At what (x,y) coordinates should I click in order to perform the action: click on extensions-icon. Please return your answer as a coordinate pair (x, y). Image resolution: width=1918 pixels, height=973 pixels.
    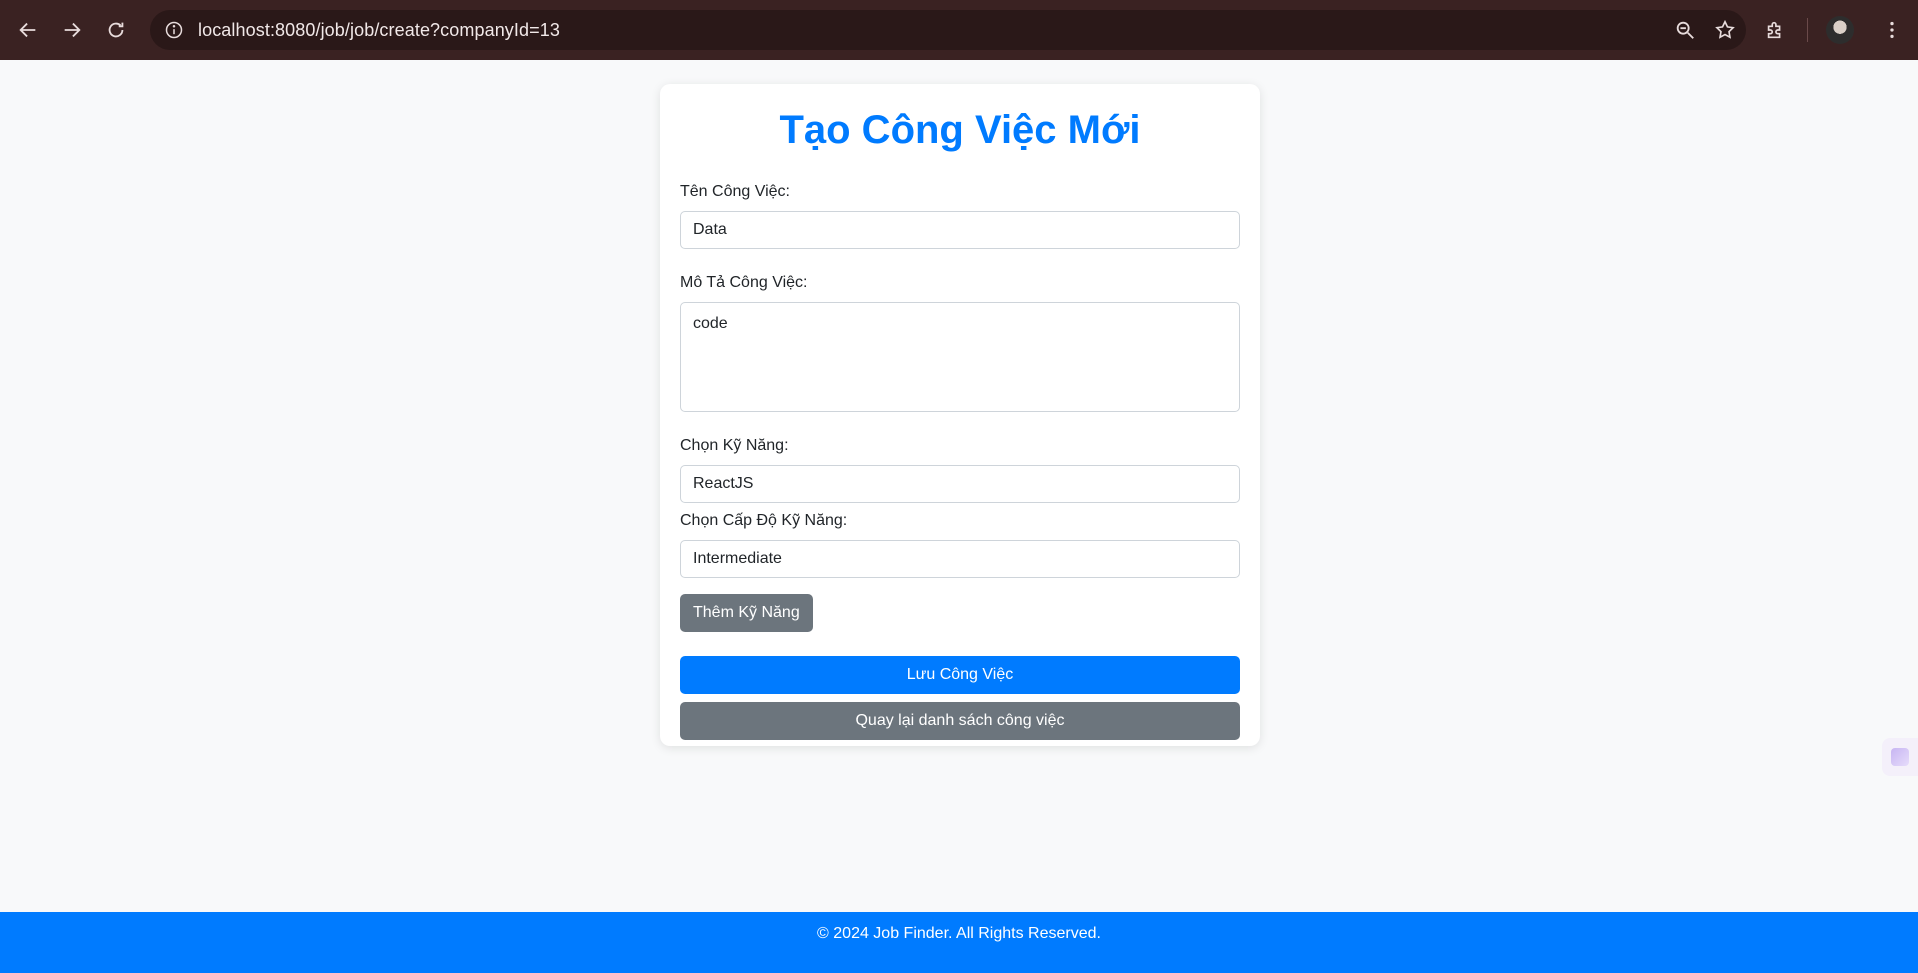
    Looking at the image, I should click on (1774, 30).